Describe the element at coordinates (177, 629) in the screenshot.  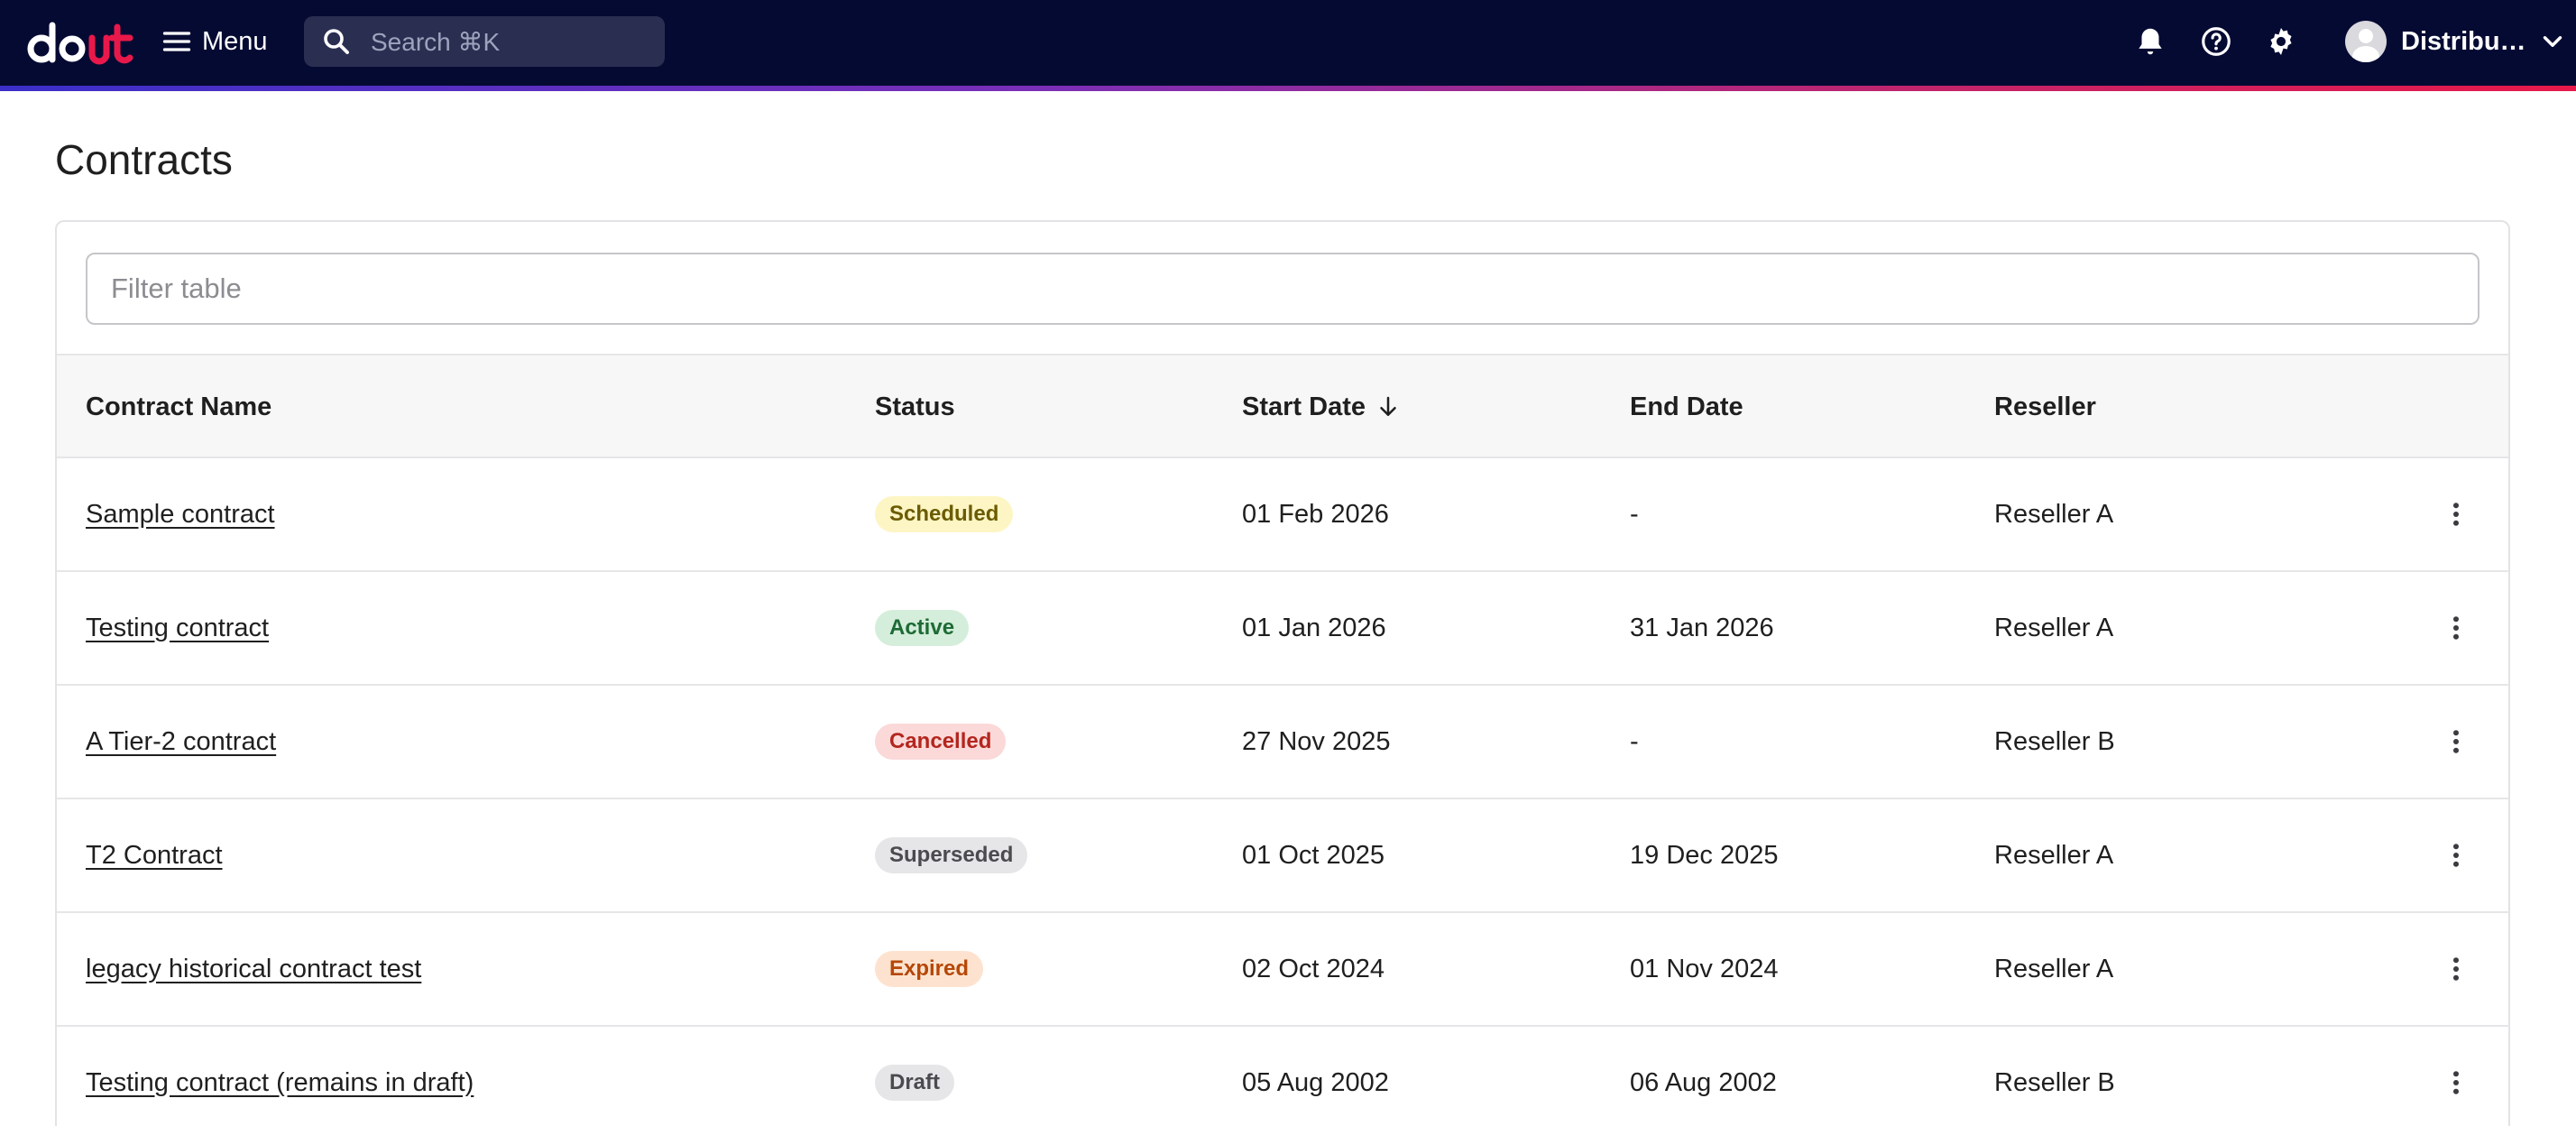
I see `contract-name-link: Testing contract` at that location.